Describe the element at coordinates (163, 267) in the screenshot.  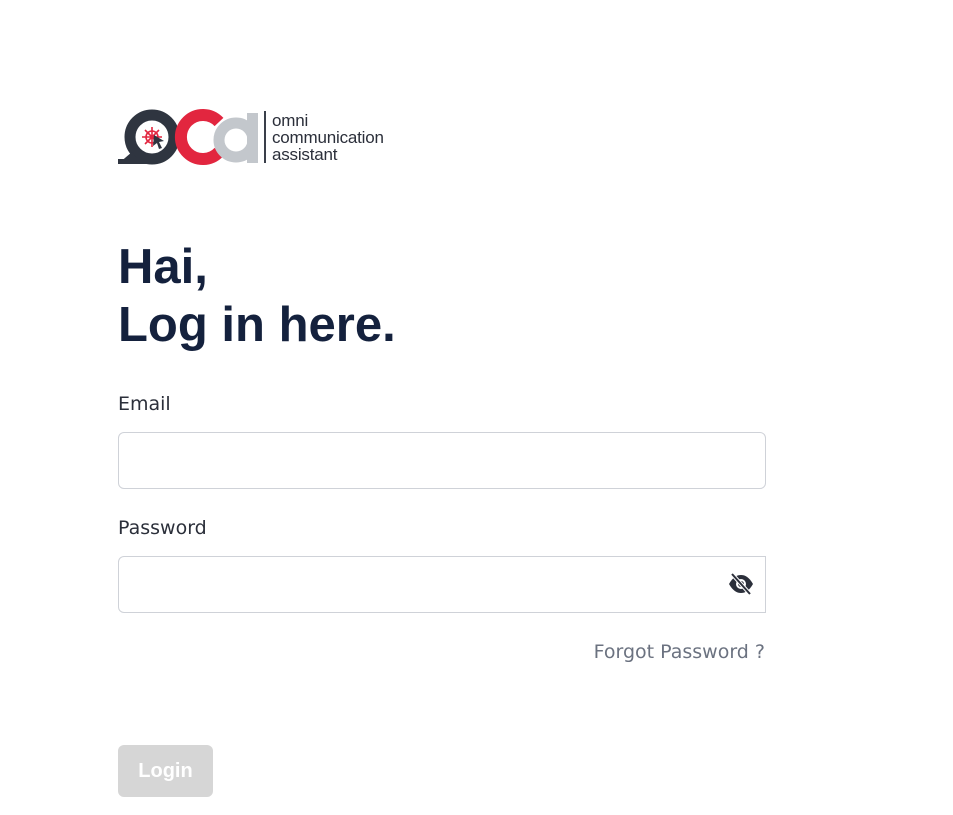
I see `heading-greeting: Hai,` at that location.